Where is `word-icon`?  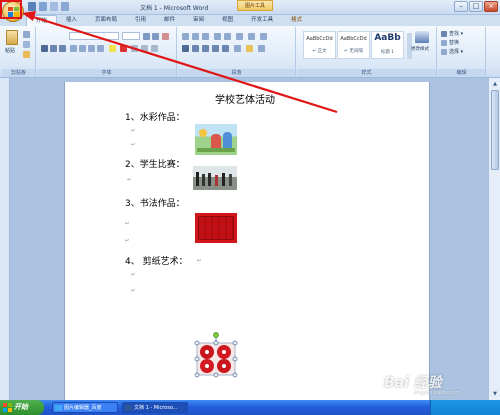
word-icon is located at coordinates (128, 408).